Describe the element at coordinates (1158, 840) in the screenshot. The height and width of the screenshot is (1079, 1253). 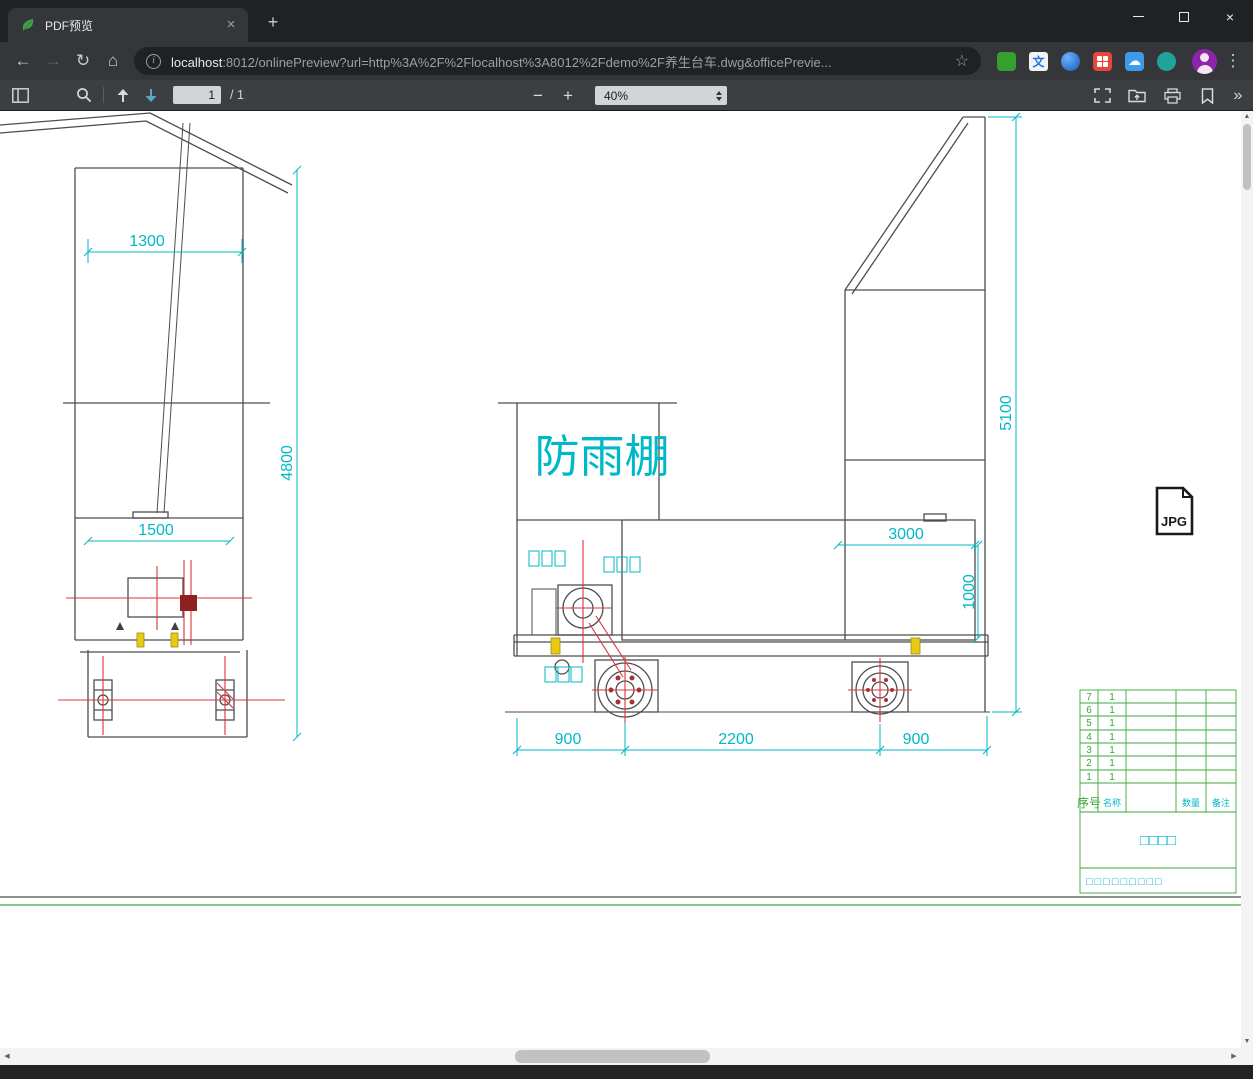
I see `title-block-company: □□□□` at that location.